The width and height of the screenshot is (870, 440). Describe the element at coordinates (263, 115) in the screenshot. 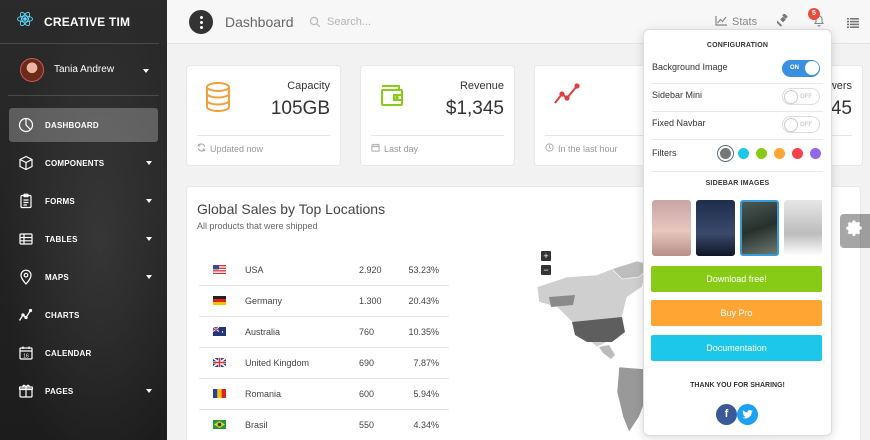

I see `stat-card-capacity: Capacity 105GB Updated now` at that location.